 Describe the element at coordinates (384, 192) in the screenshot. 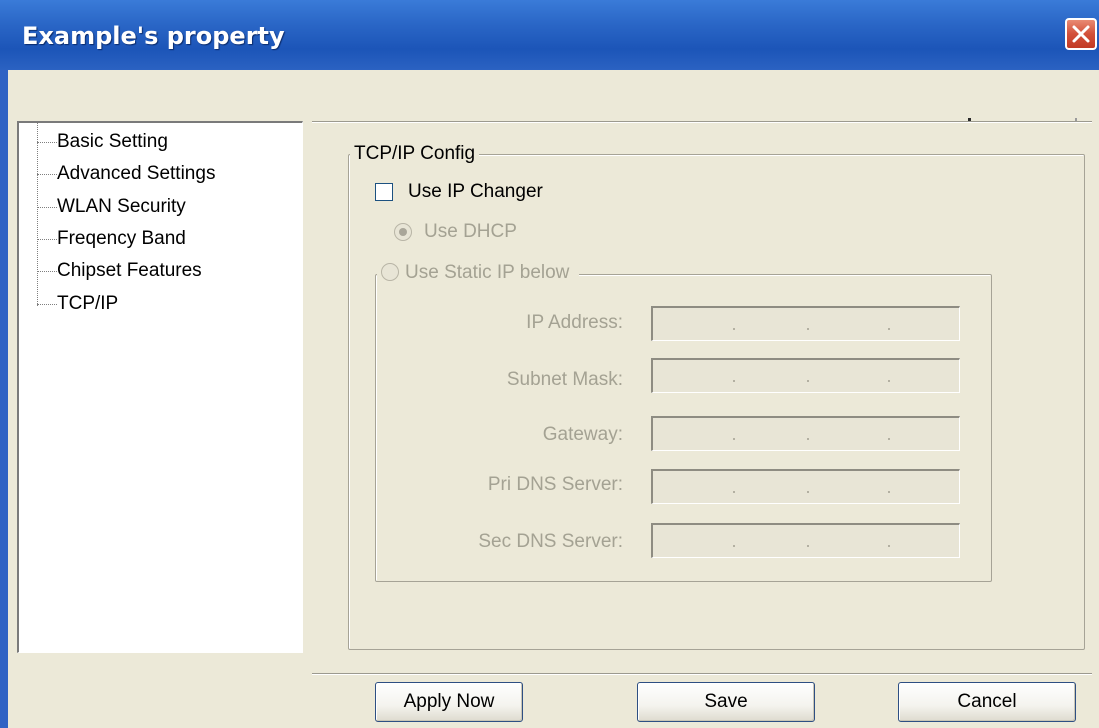

I see `use-ip-changer-checkbox` at that location.